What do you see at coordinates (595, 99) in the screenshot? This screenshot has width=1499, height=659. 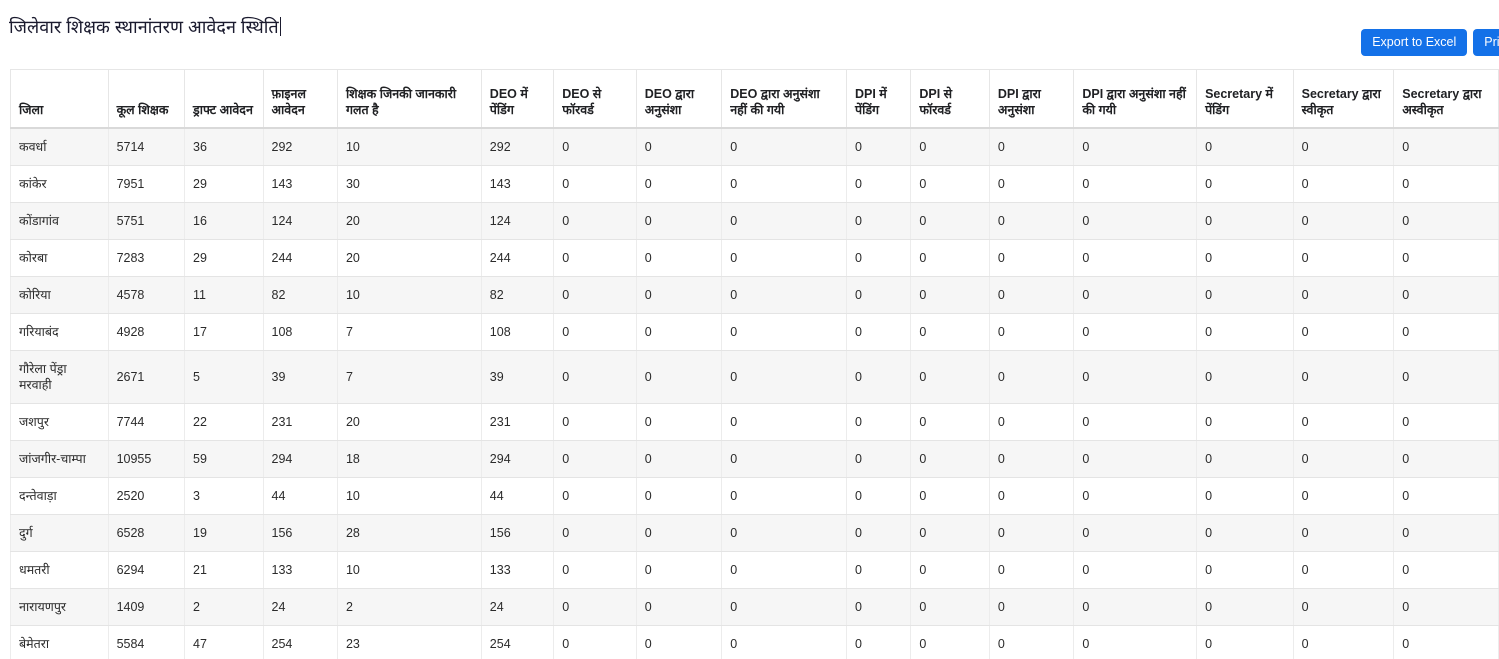 I see `column-header: DEO से फॉरवर्ड` at bounding box center [595, 99].